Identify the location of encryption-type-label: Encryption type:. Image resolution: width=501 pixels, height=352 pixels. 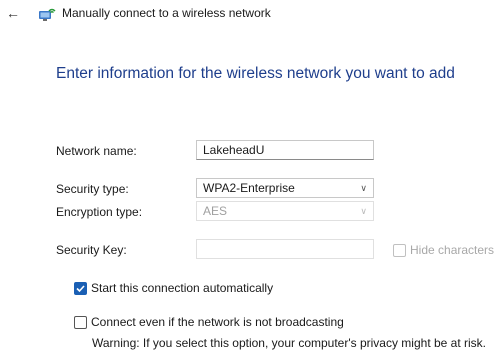
(99, 212).